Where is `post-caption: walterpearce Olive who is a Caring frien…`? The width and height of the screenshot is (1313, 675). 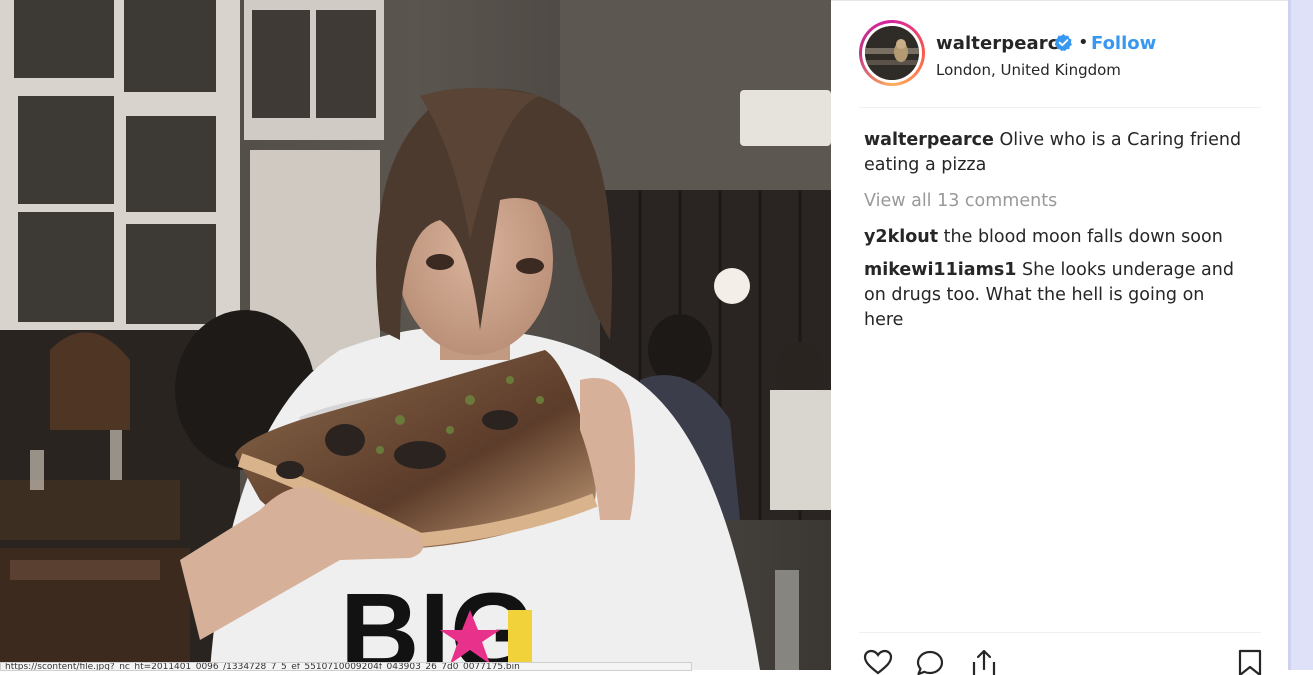 post-caption: walterpearce Olive who is a Caring frien… is located at coordinates (1054, 153).